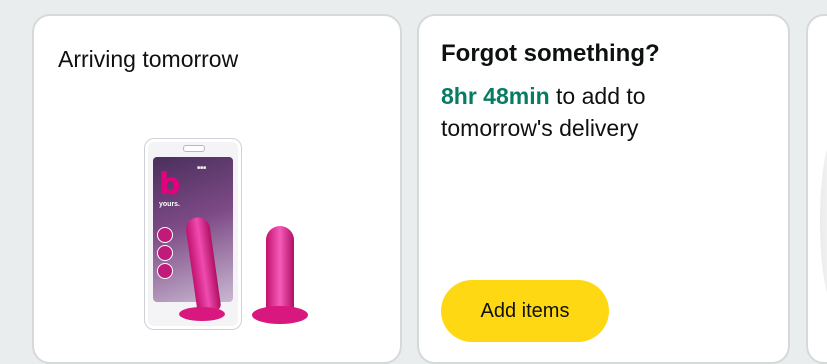 The width and height of the screenshot is (827, 364). What do you see at coordinates (816, 189) in the screenshot?
I see `next-card-partial` at bounding box center [816, 189].